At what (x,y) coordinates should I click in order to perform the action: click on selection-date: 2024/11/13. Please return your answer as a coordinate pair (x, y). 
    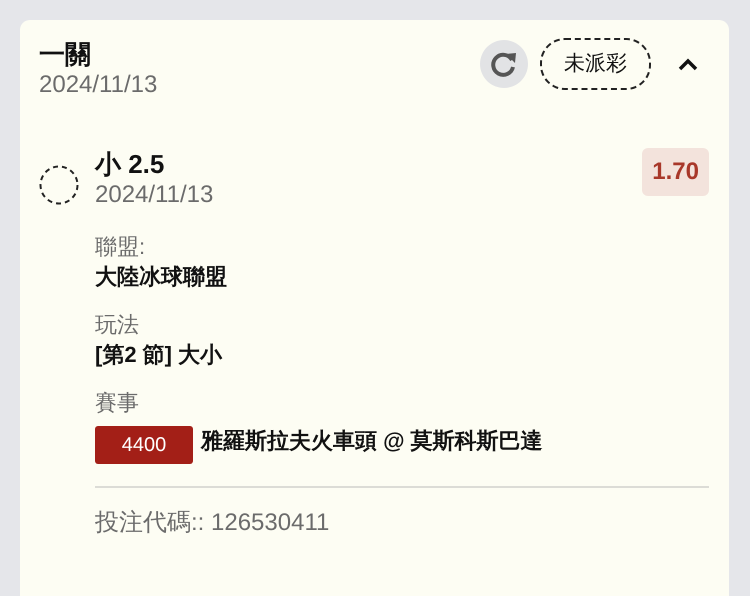
    Looking at the image, I should click on (154, 195).